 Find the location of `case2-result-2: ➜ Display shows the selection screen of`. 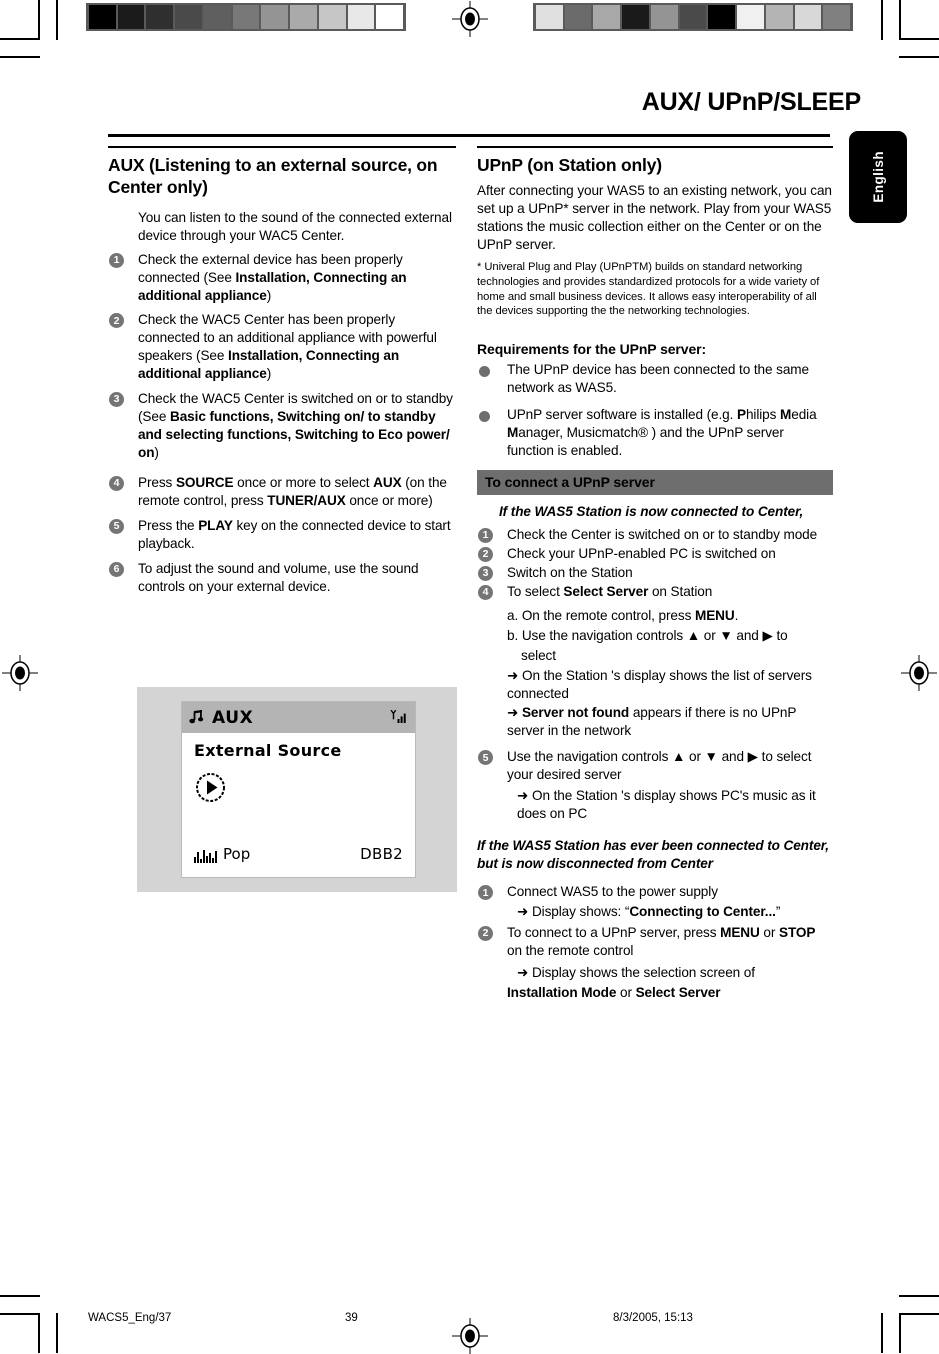

case2-result-2: ➜ Display shows the selection screen of is located at coordinates (636, 972).